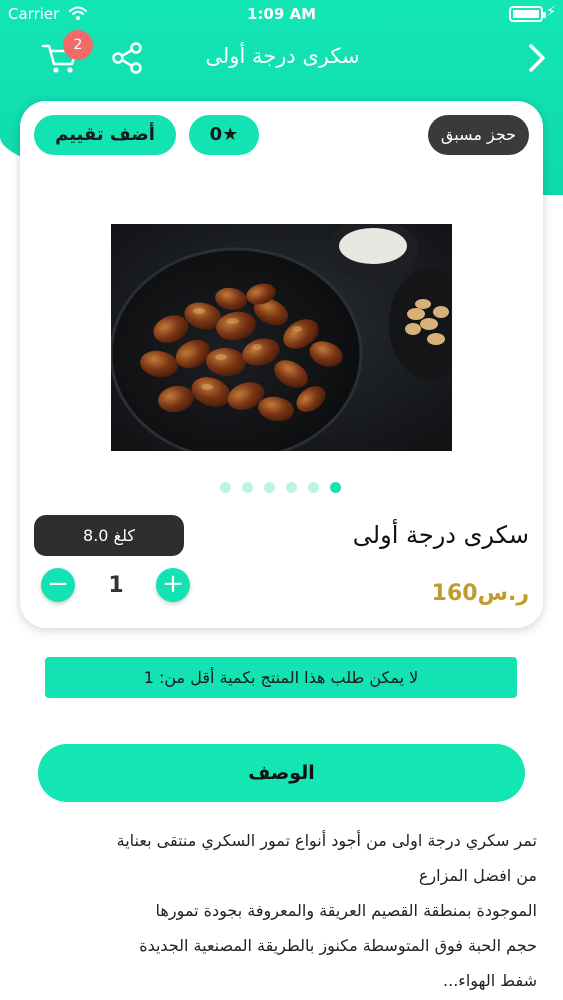  Describe the element at coordinates (477, 875) in the screenshot. I see `description-line: من افضل المزارع` at that location.